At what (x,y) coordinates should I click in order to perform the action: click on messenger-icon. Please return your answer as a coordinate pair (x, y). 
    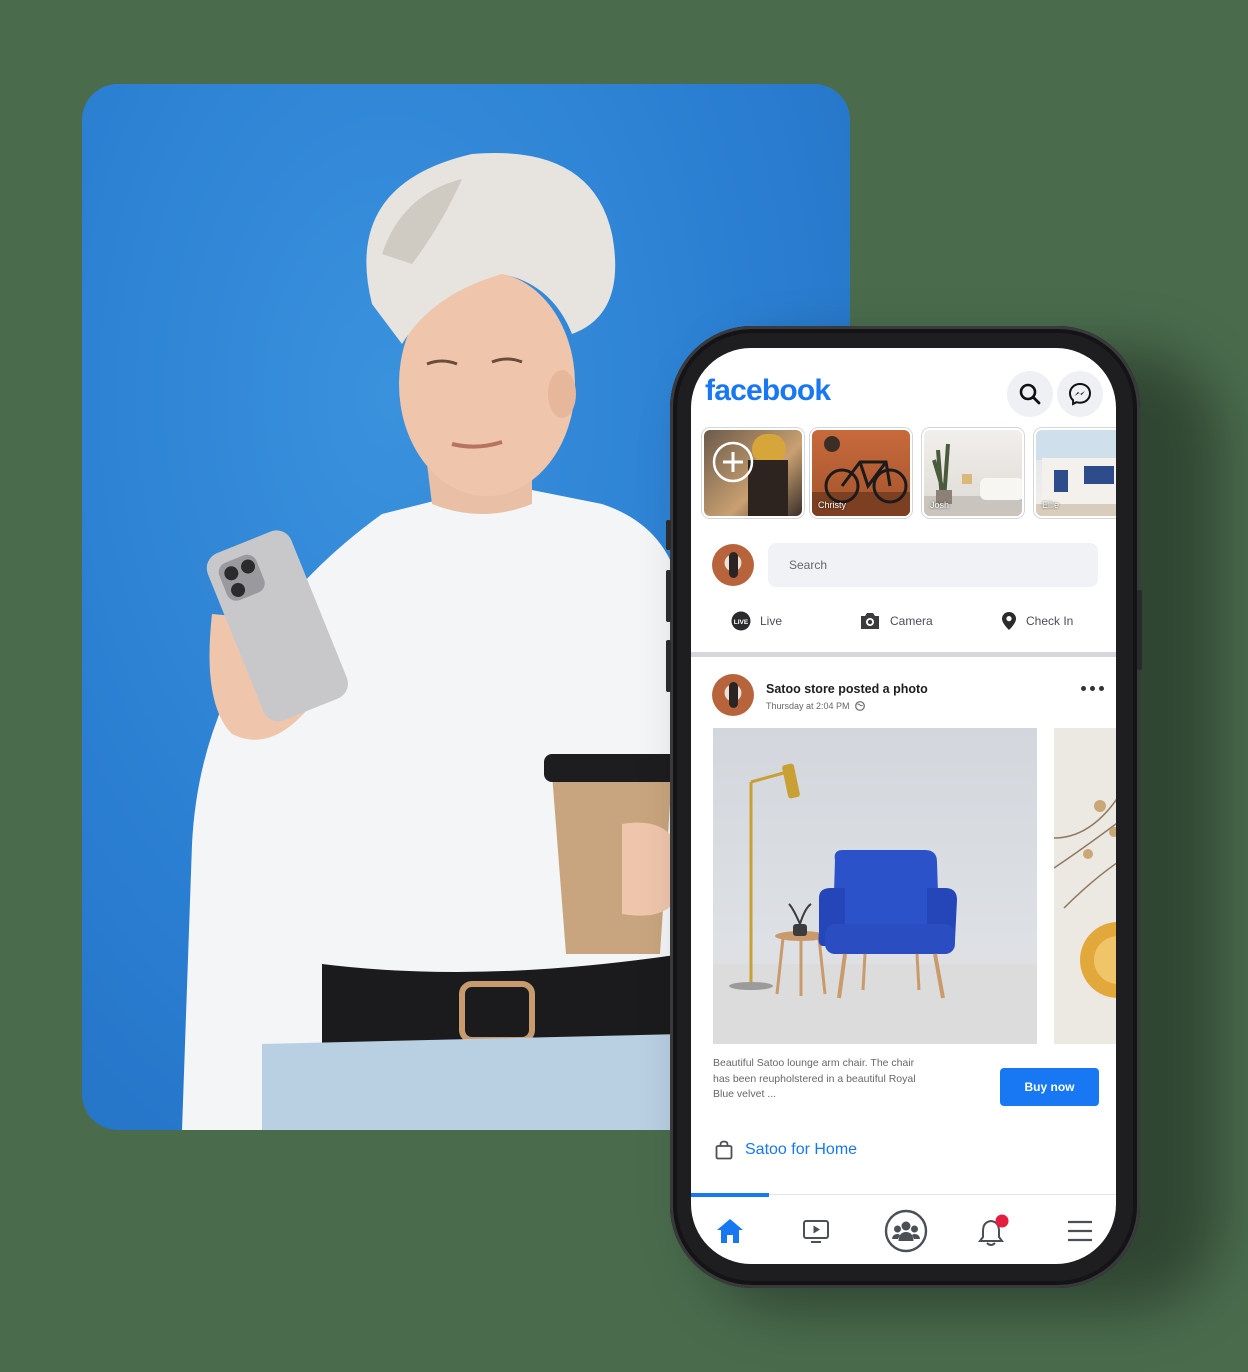
    Looking at the image, I should click on (1080, 394).